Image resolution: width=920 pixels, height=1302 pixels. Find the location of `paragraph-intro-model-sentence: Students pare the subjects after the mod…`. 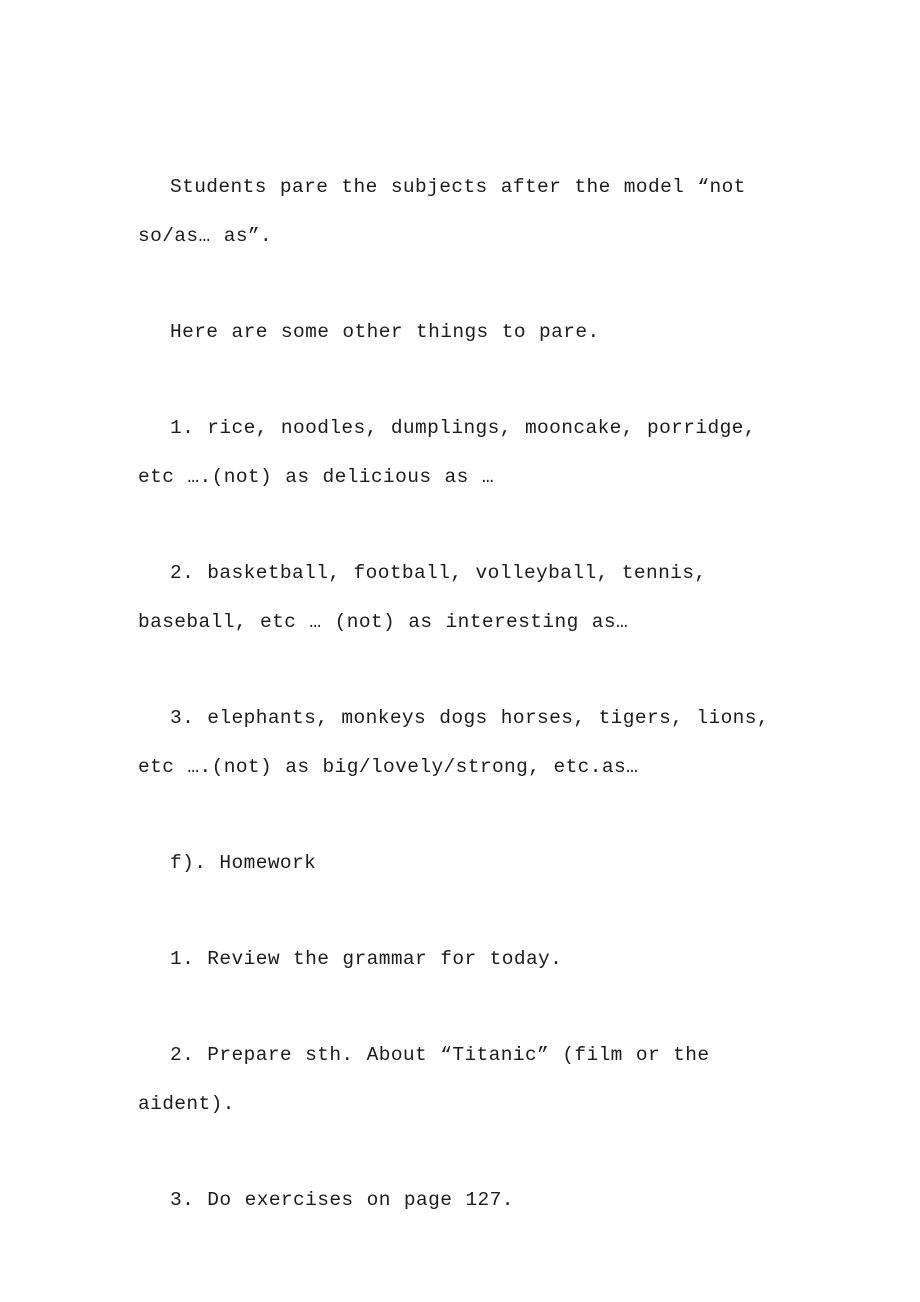

paragraph-intro-model-sentence: Students pare the subjects after the mod… is located at coordinates (448, 211).